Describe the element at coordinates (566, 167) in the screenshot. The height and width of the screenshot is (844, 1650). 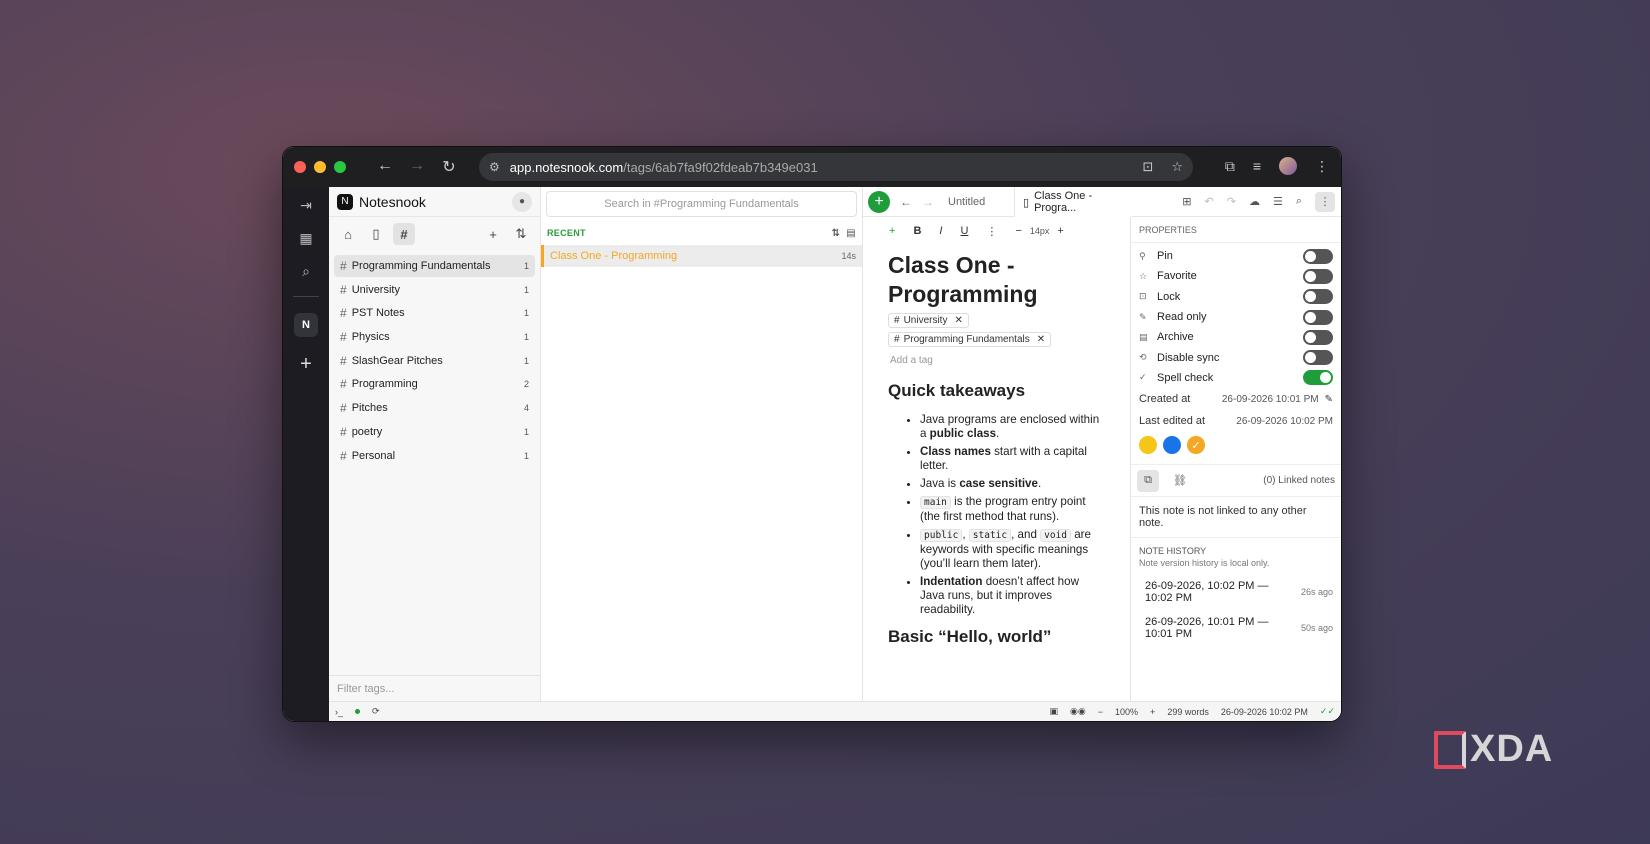
I see `url-host: app.notesnook.com` at that location.